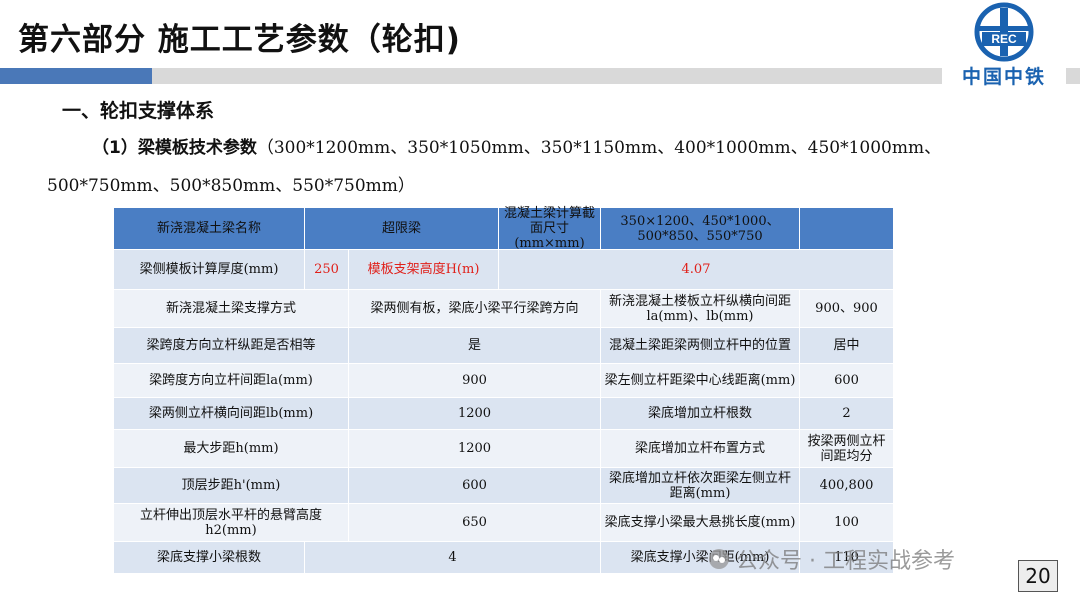  I want to click on table-cell: 4.07, so click(696, 270).